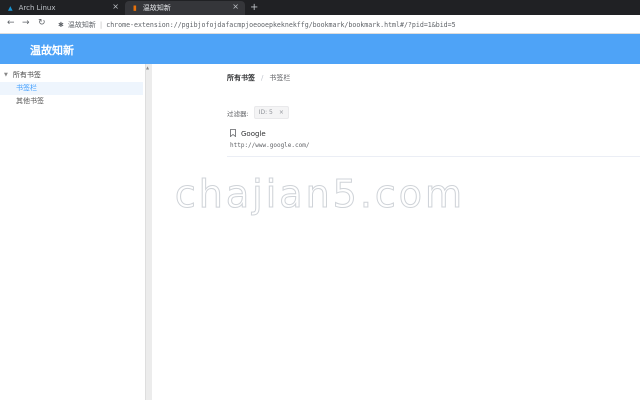  Describe the element at coordinates (269, 145) in the screenshot. I see `bookmark-url: http://www.google.com/` at that location.